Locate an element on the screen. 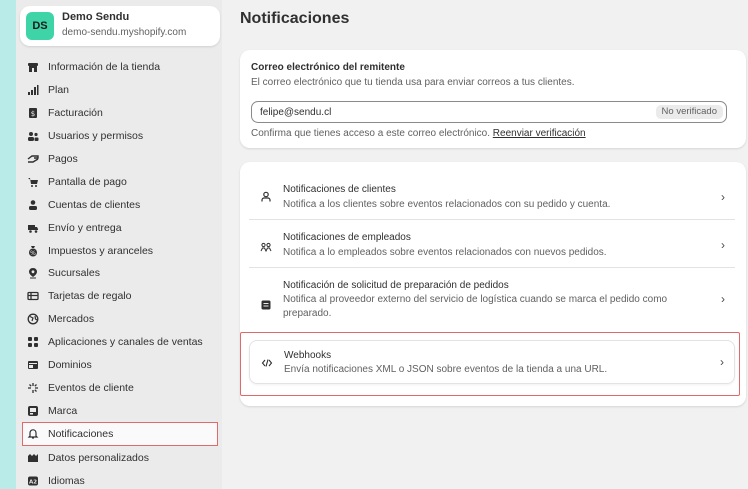  sidebar-item-markets: Mercados is located at coordinates (119, 319).